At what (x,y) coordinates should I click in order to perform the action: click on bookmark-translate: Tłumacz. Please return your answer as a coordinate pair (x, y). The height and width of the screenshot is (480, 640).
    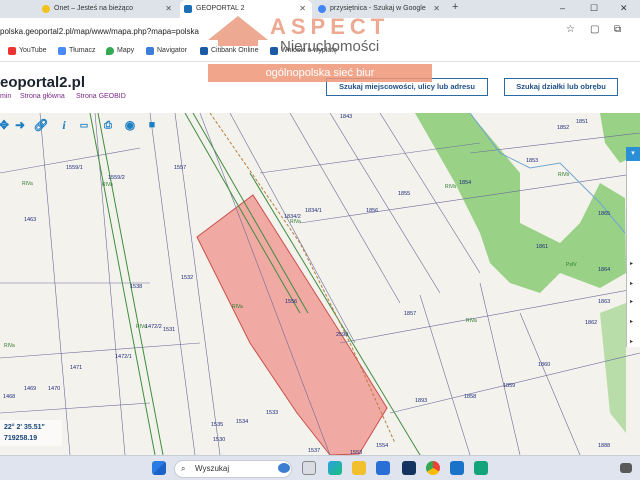
    Looking at the image, I should click on (77, 51).